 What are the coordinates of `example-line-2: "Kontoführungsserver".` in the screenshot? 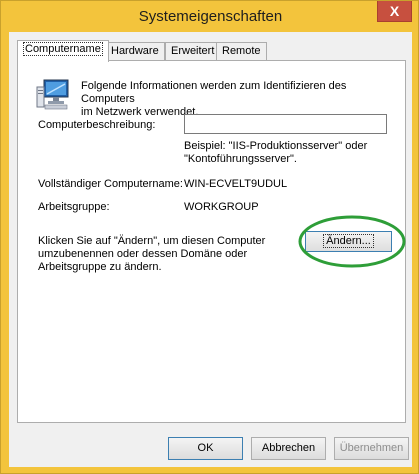 It's located at (240, 159).